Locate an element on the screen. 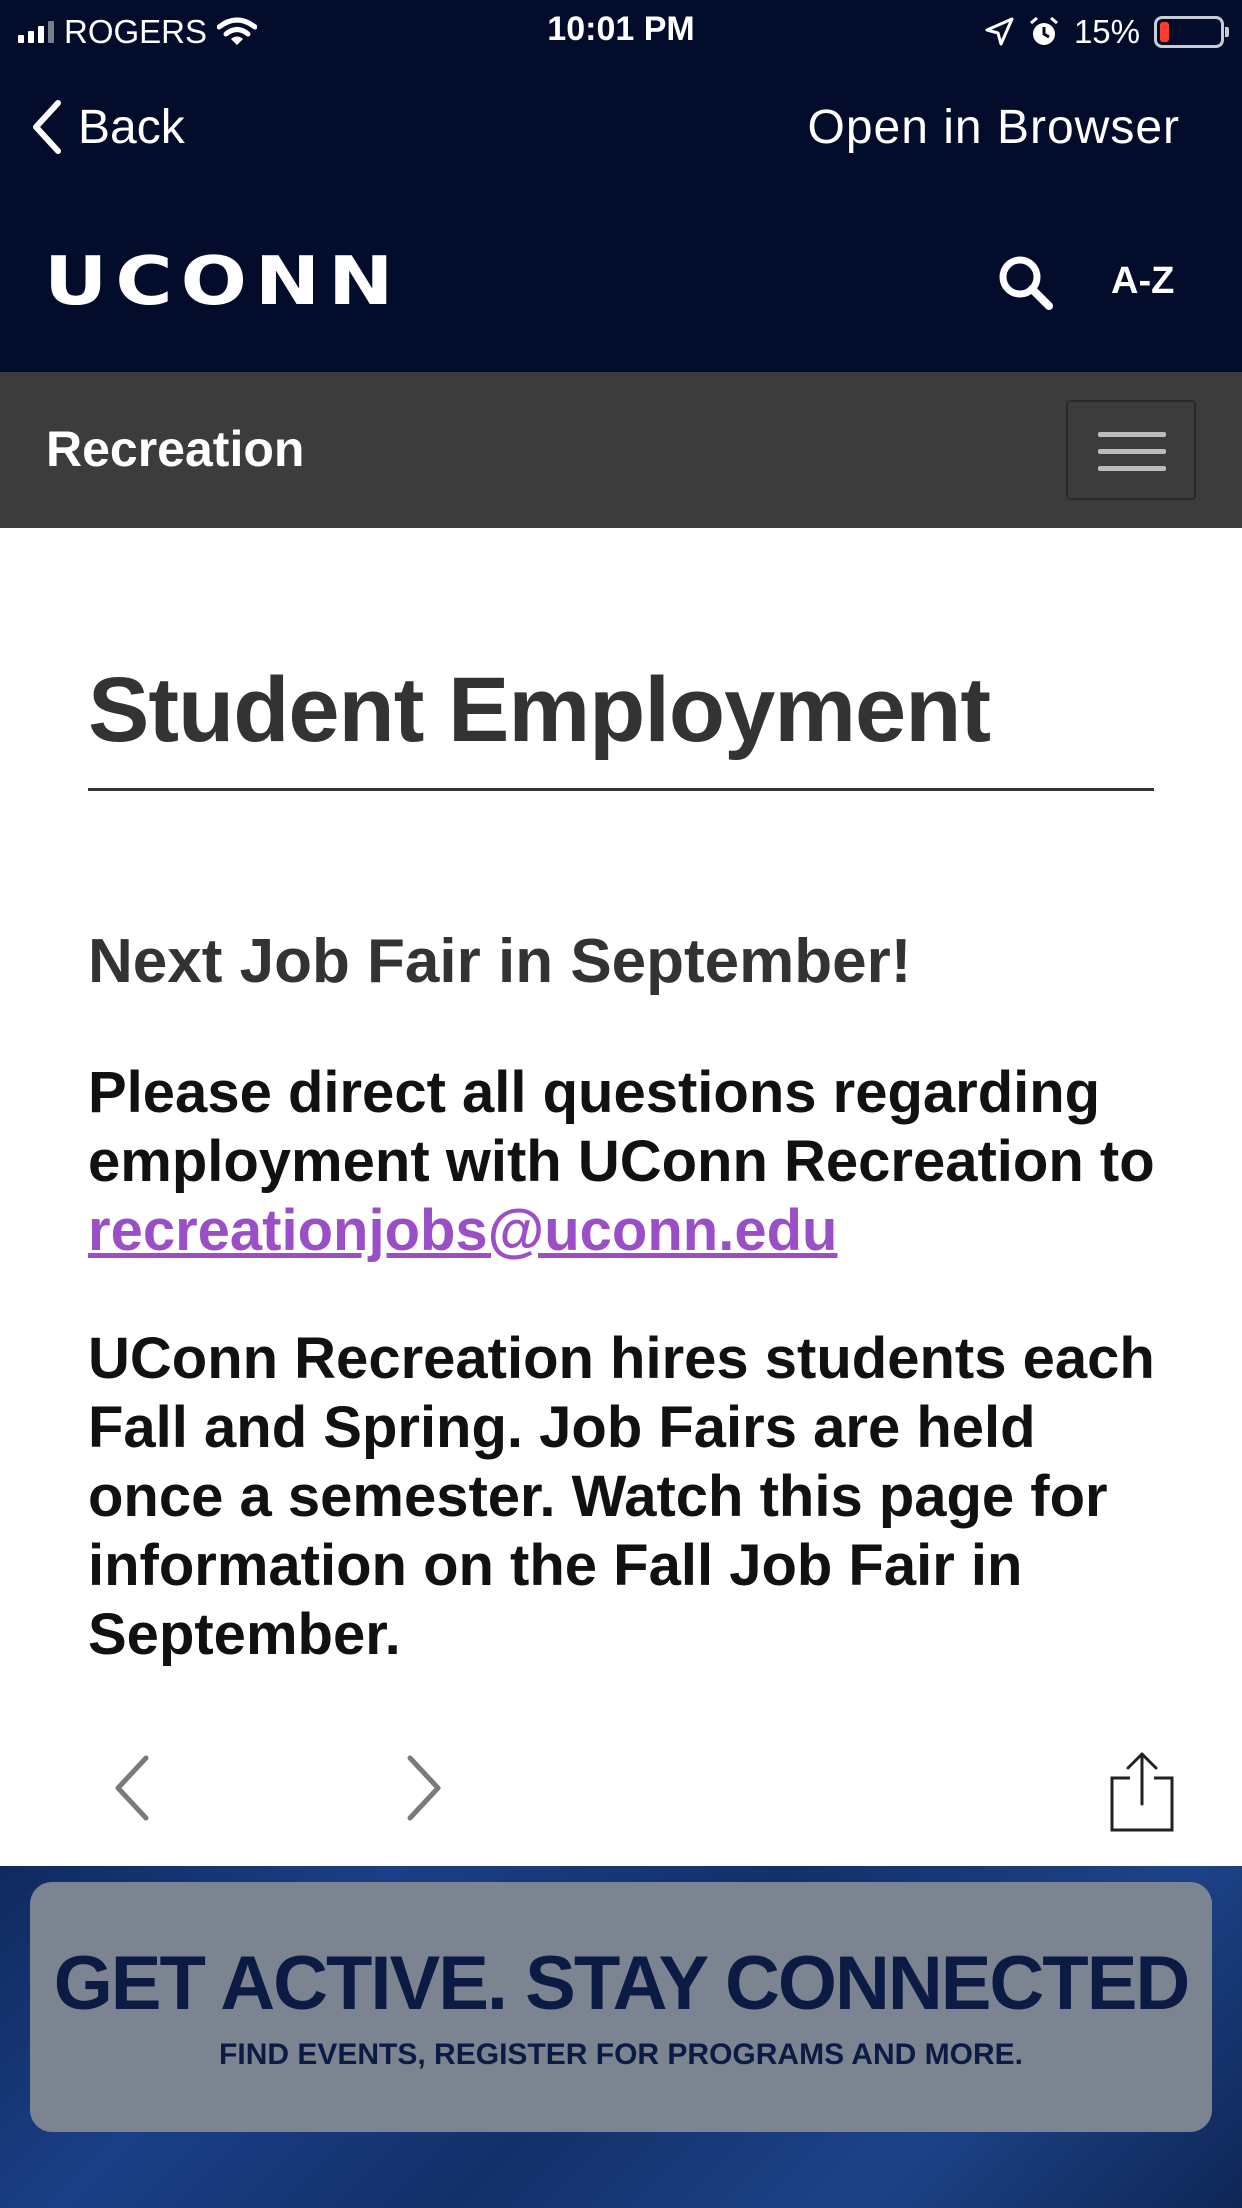 This screenshot has width=1242, height=2208. back-button: Back is located at coordinates (108, 127).